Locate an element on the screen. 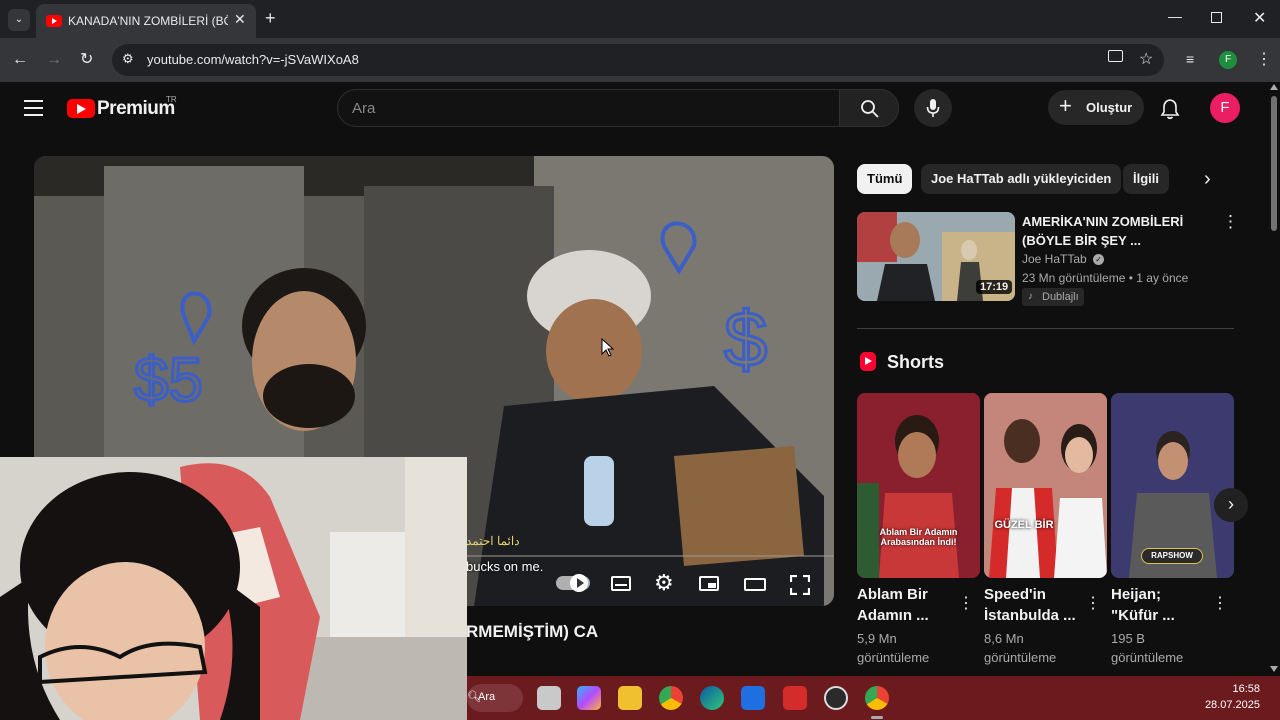 The width and height of the screenshot is (1280, 720). edge-icon is located at coordinates (712, 698).